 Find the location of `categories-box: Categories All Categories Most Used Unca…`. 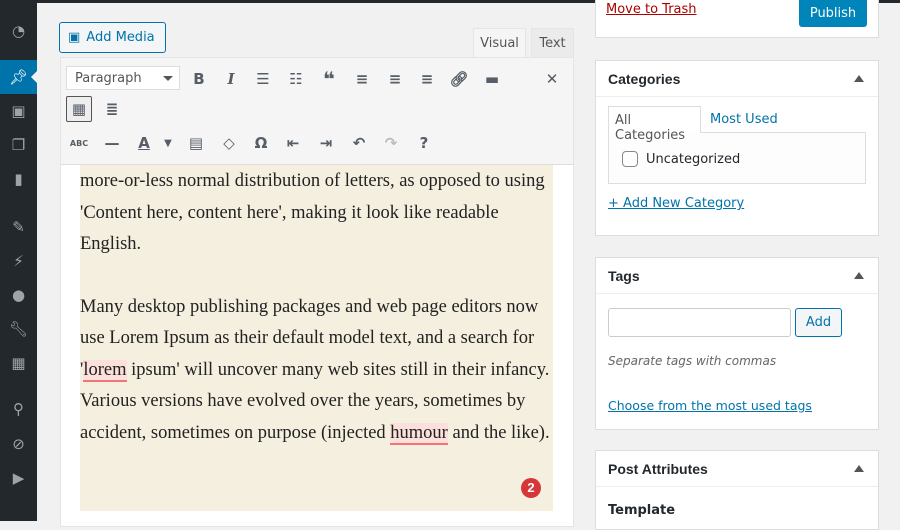

categories-box: Categories All Categories Most Used Unca… is located at coordinates (737, 148).